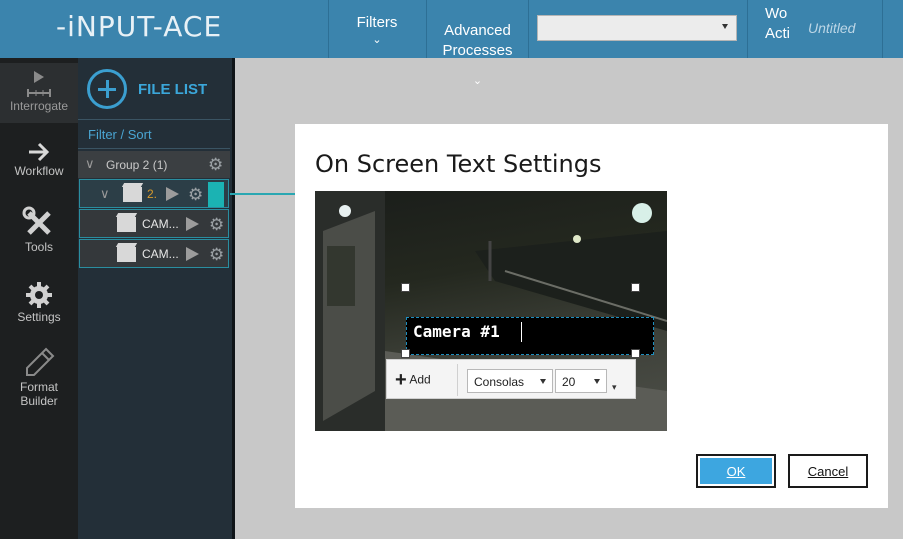 This screenshot has width=903, height=539. Describe the element at coordinates (499, 382) in the screenshot. I see `font-family-value: Consolas` at that location.